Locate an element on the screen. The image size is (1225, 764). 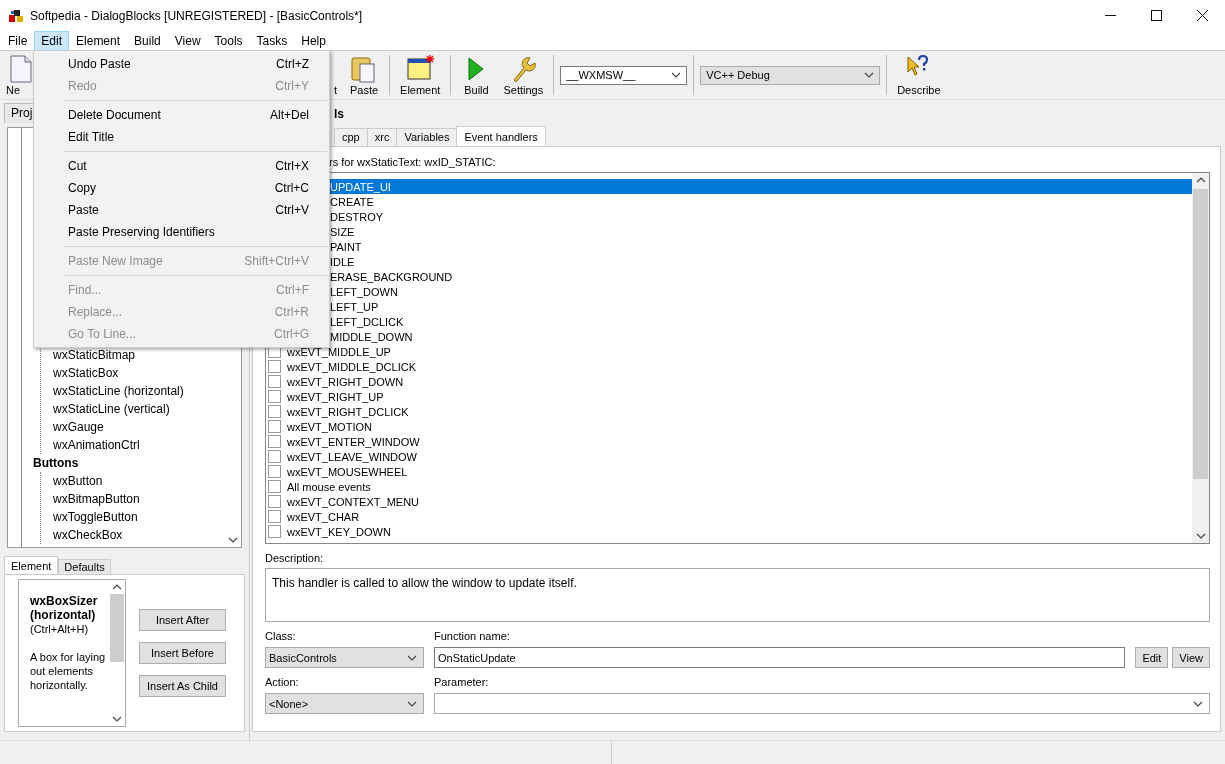
event-item: wxEVT_CHAR is located at coordinates (323, 516).